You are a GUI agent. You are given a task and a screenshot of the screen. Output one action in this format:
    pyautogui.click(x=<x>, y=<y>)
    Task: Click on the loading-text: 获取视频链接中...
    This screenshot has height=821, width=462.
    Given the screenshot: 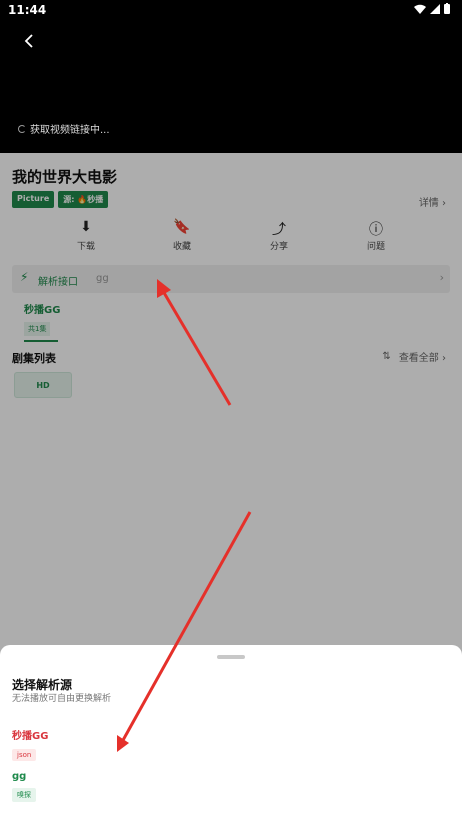 What is the action you would take?
    pyautogui.click(x=70, y=130)
    